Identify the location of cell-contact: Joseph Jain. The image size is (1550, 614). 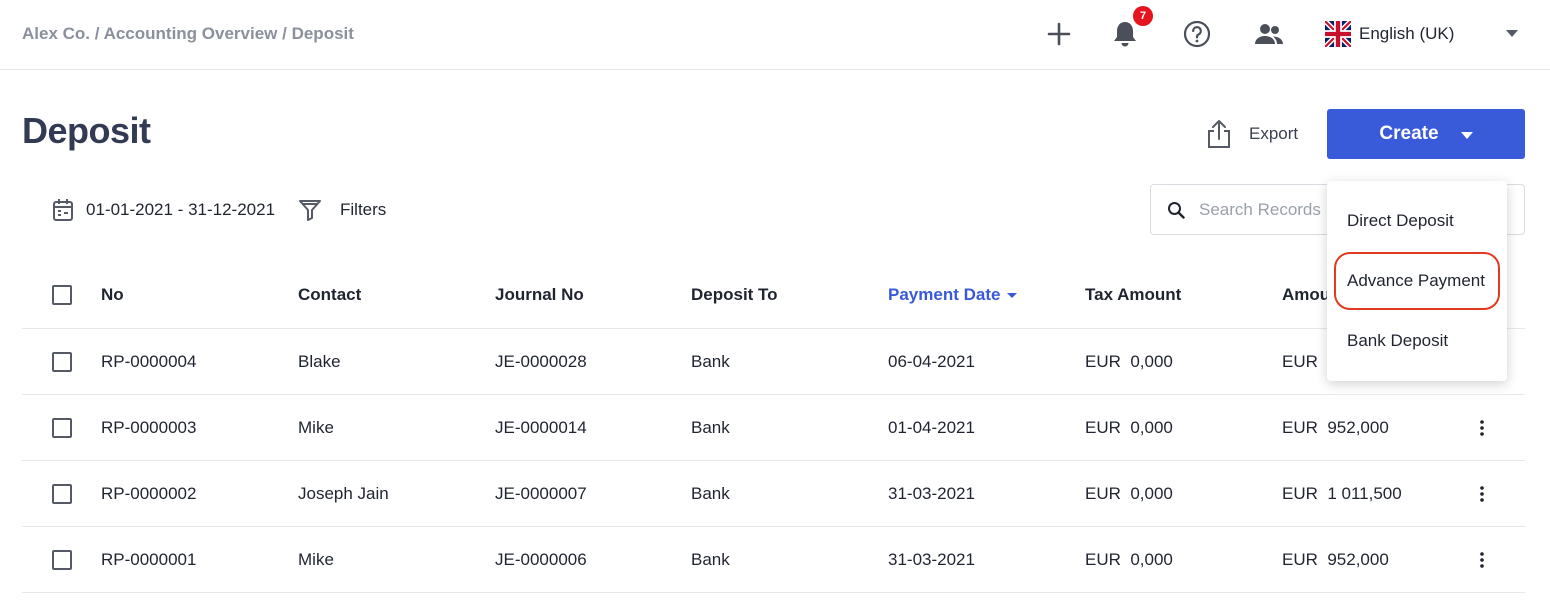
(343, 493).